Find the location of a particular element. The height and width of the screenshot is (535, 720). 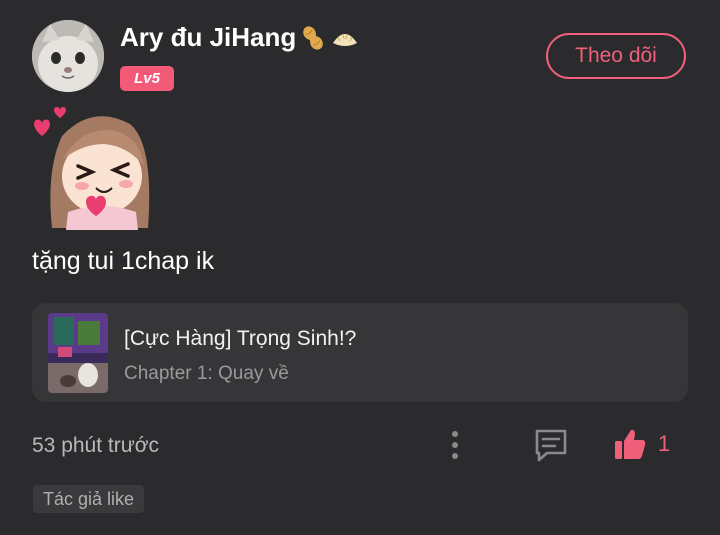

peanut-icon is located at coordinates (313, 37).